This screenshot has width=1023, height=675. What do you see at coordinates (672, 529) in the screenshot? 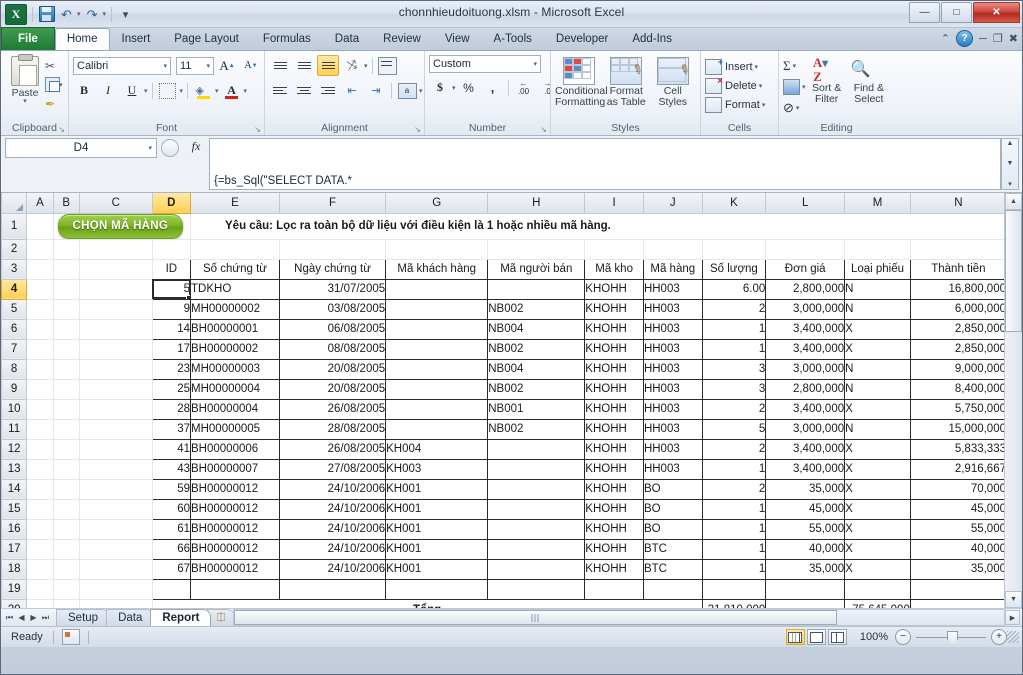
I see `cell-ma-hang-r16: BO` at bounding box center [672, 529].